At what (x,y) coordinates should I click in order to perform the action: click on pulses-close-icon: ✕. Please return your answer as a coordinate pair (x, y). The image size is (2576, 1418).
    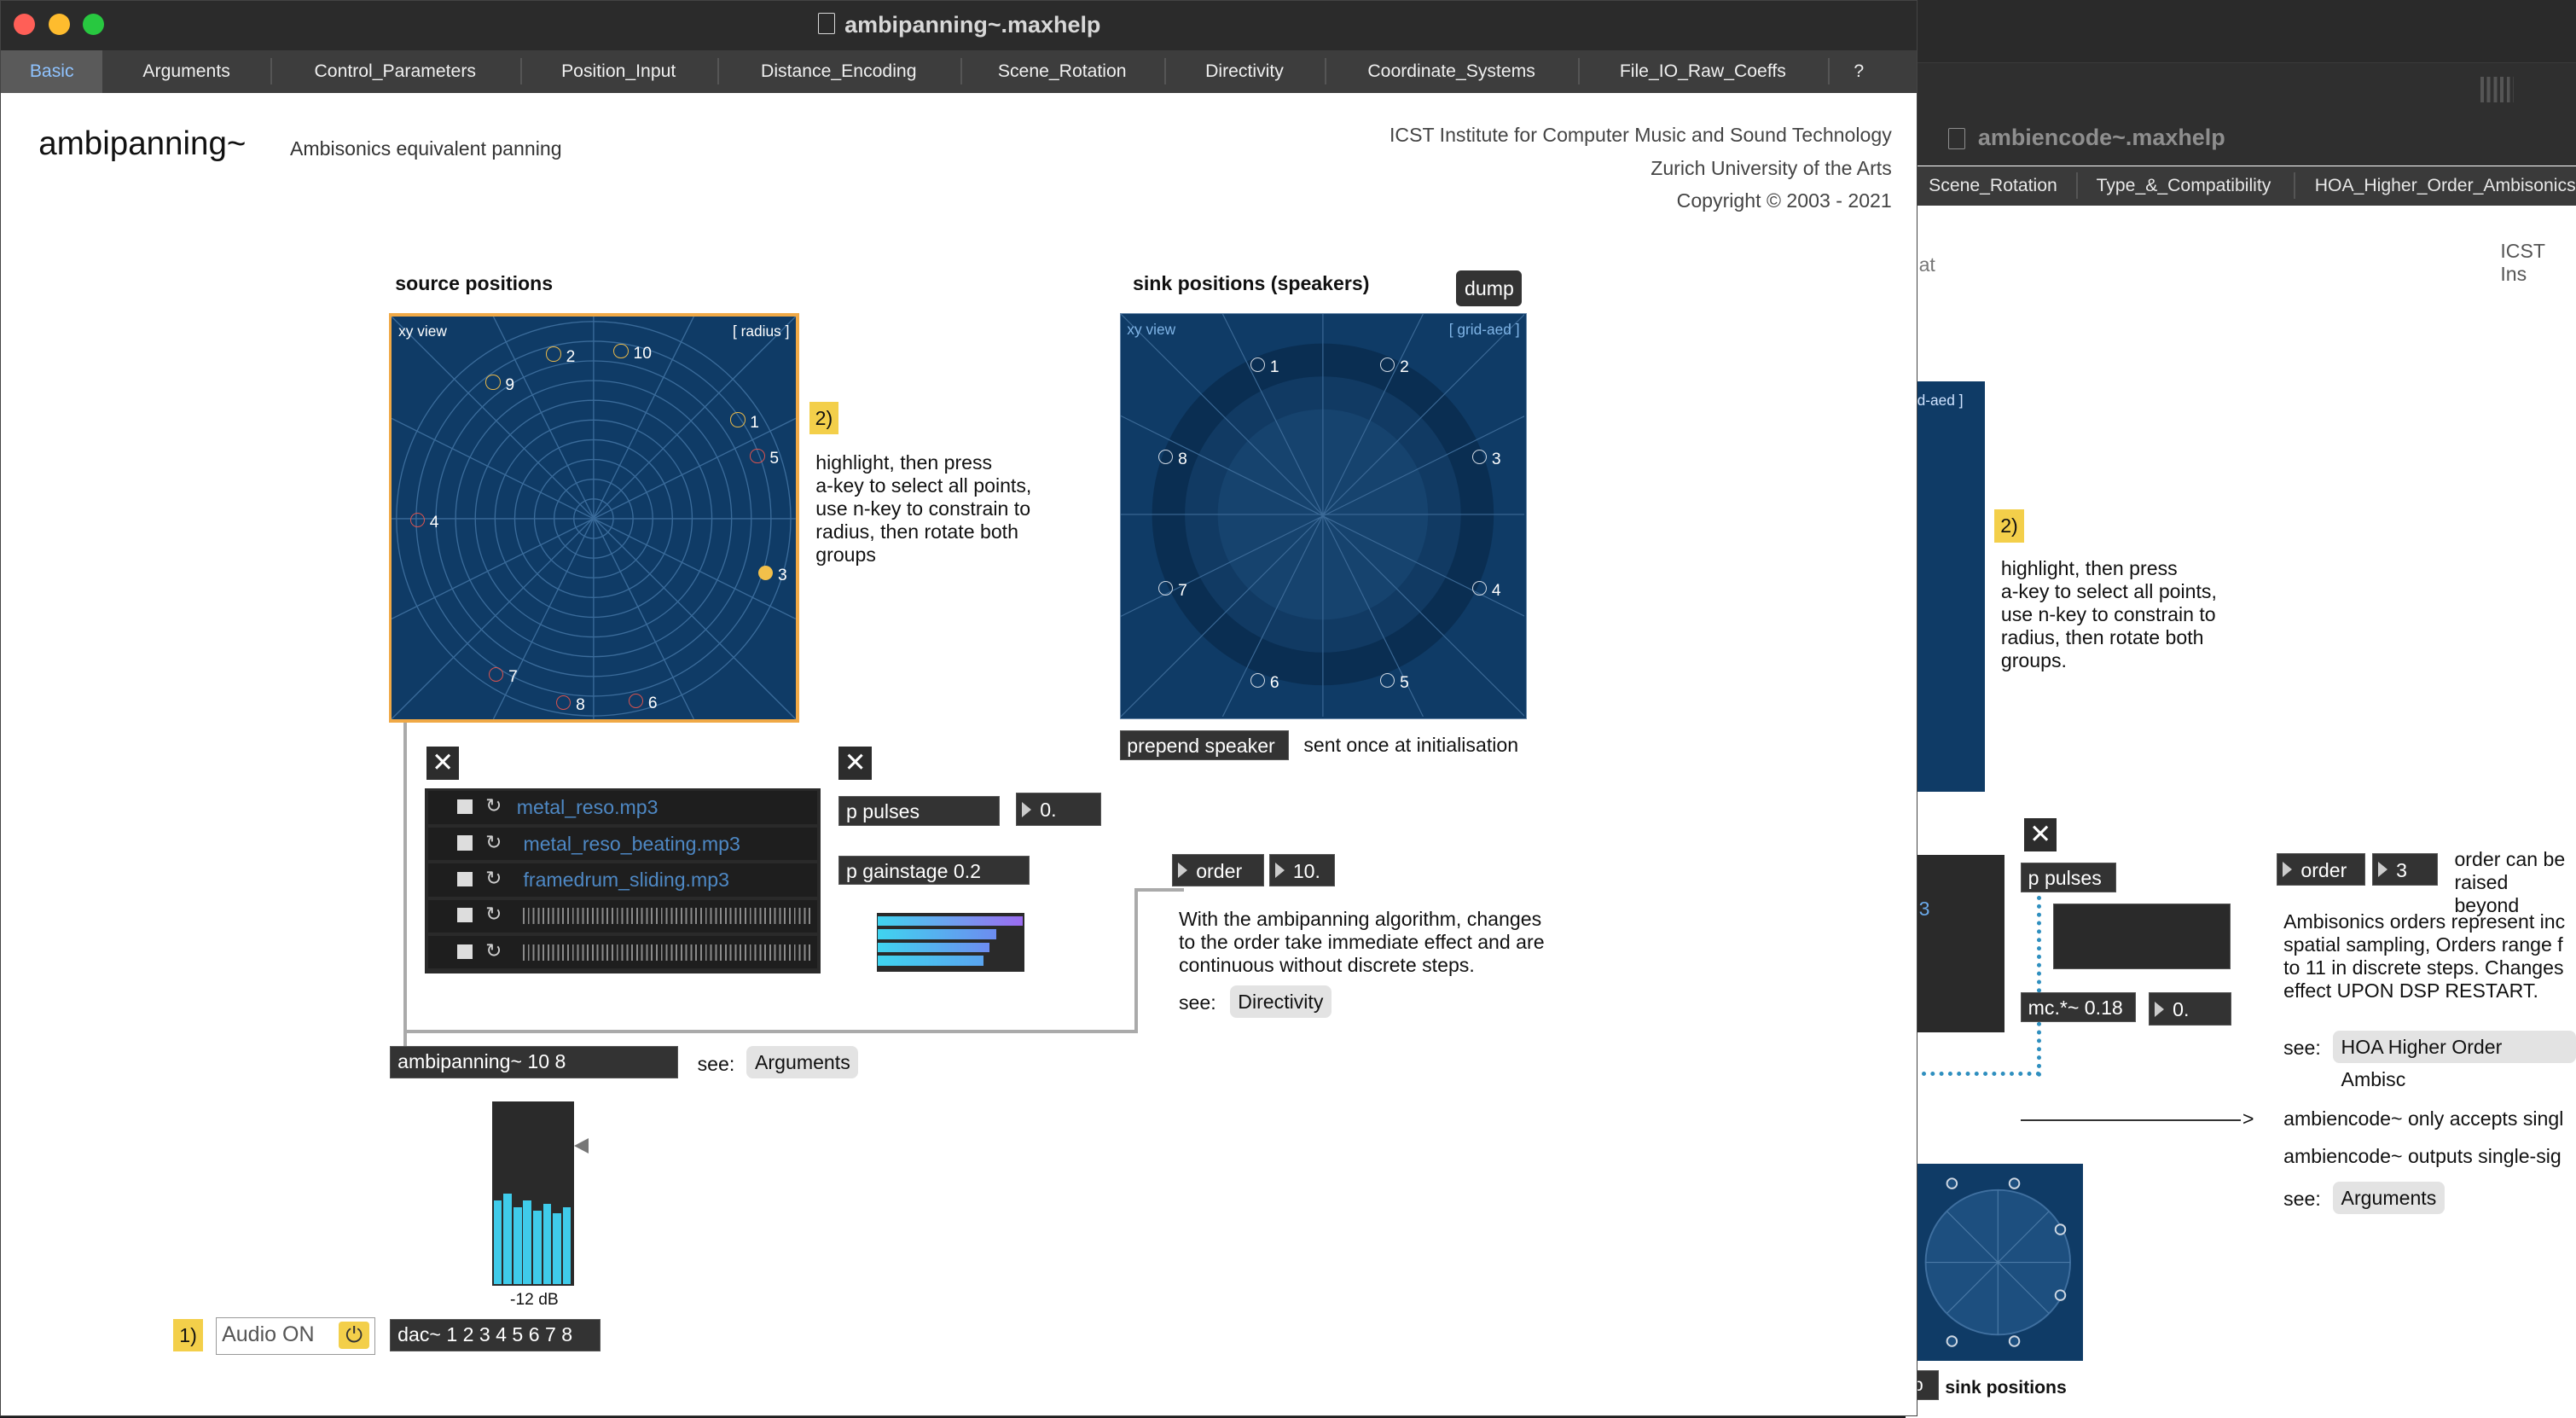
    Looking at the image, I should click on (855, 763).